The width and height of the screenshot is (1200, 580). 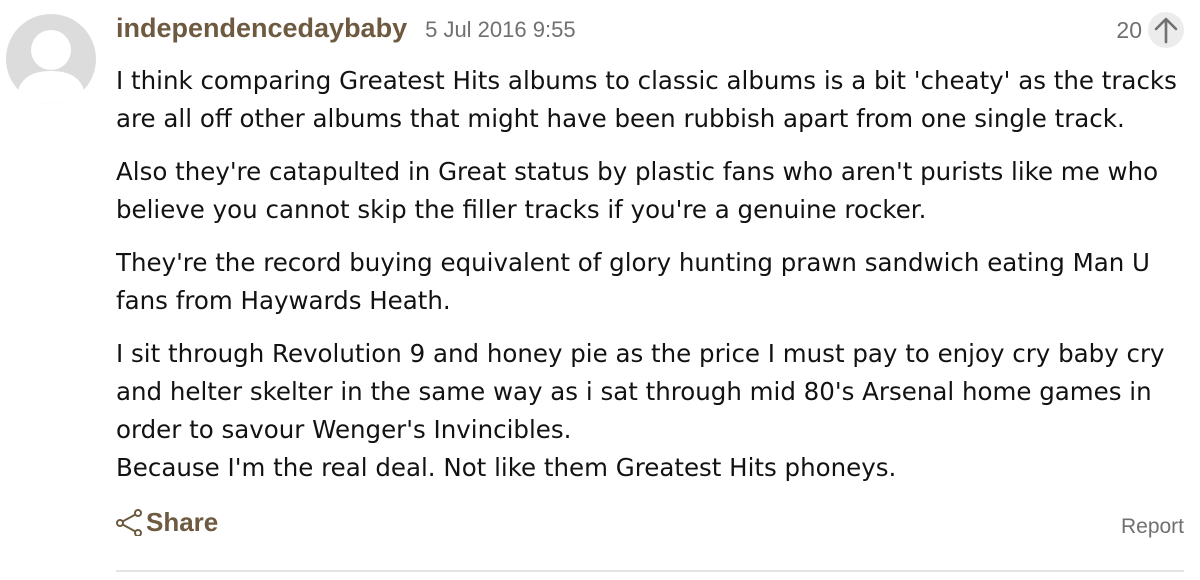 What do you see at coordinates (261, 28) in the screenshot?
I see `username-link: independencedaybaby` at bounding box center [261, 28].